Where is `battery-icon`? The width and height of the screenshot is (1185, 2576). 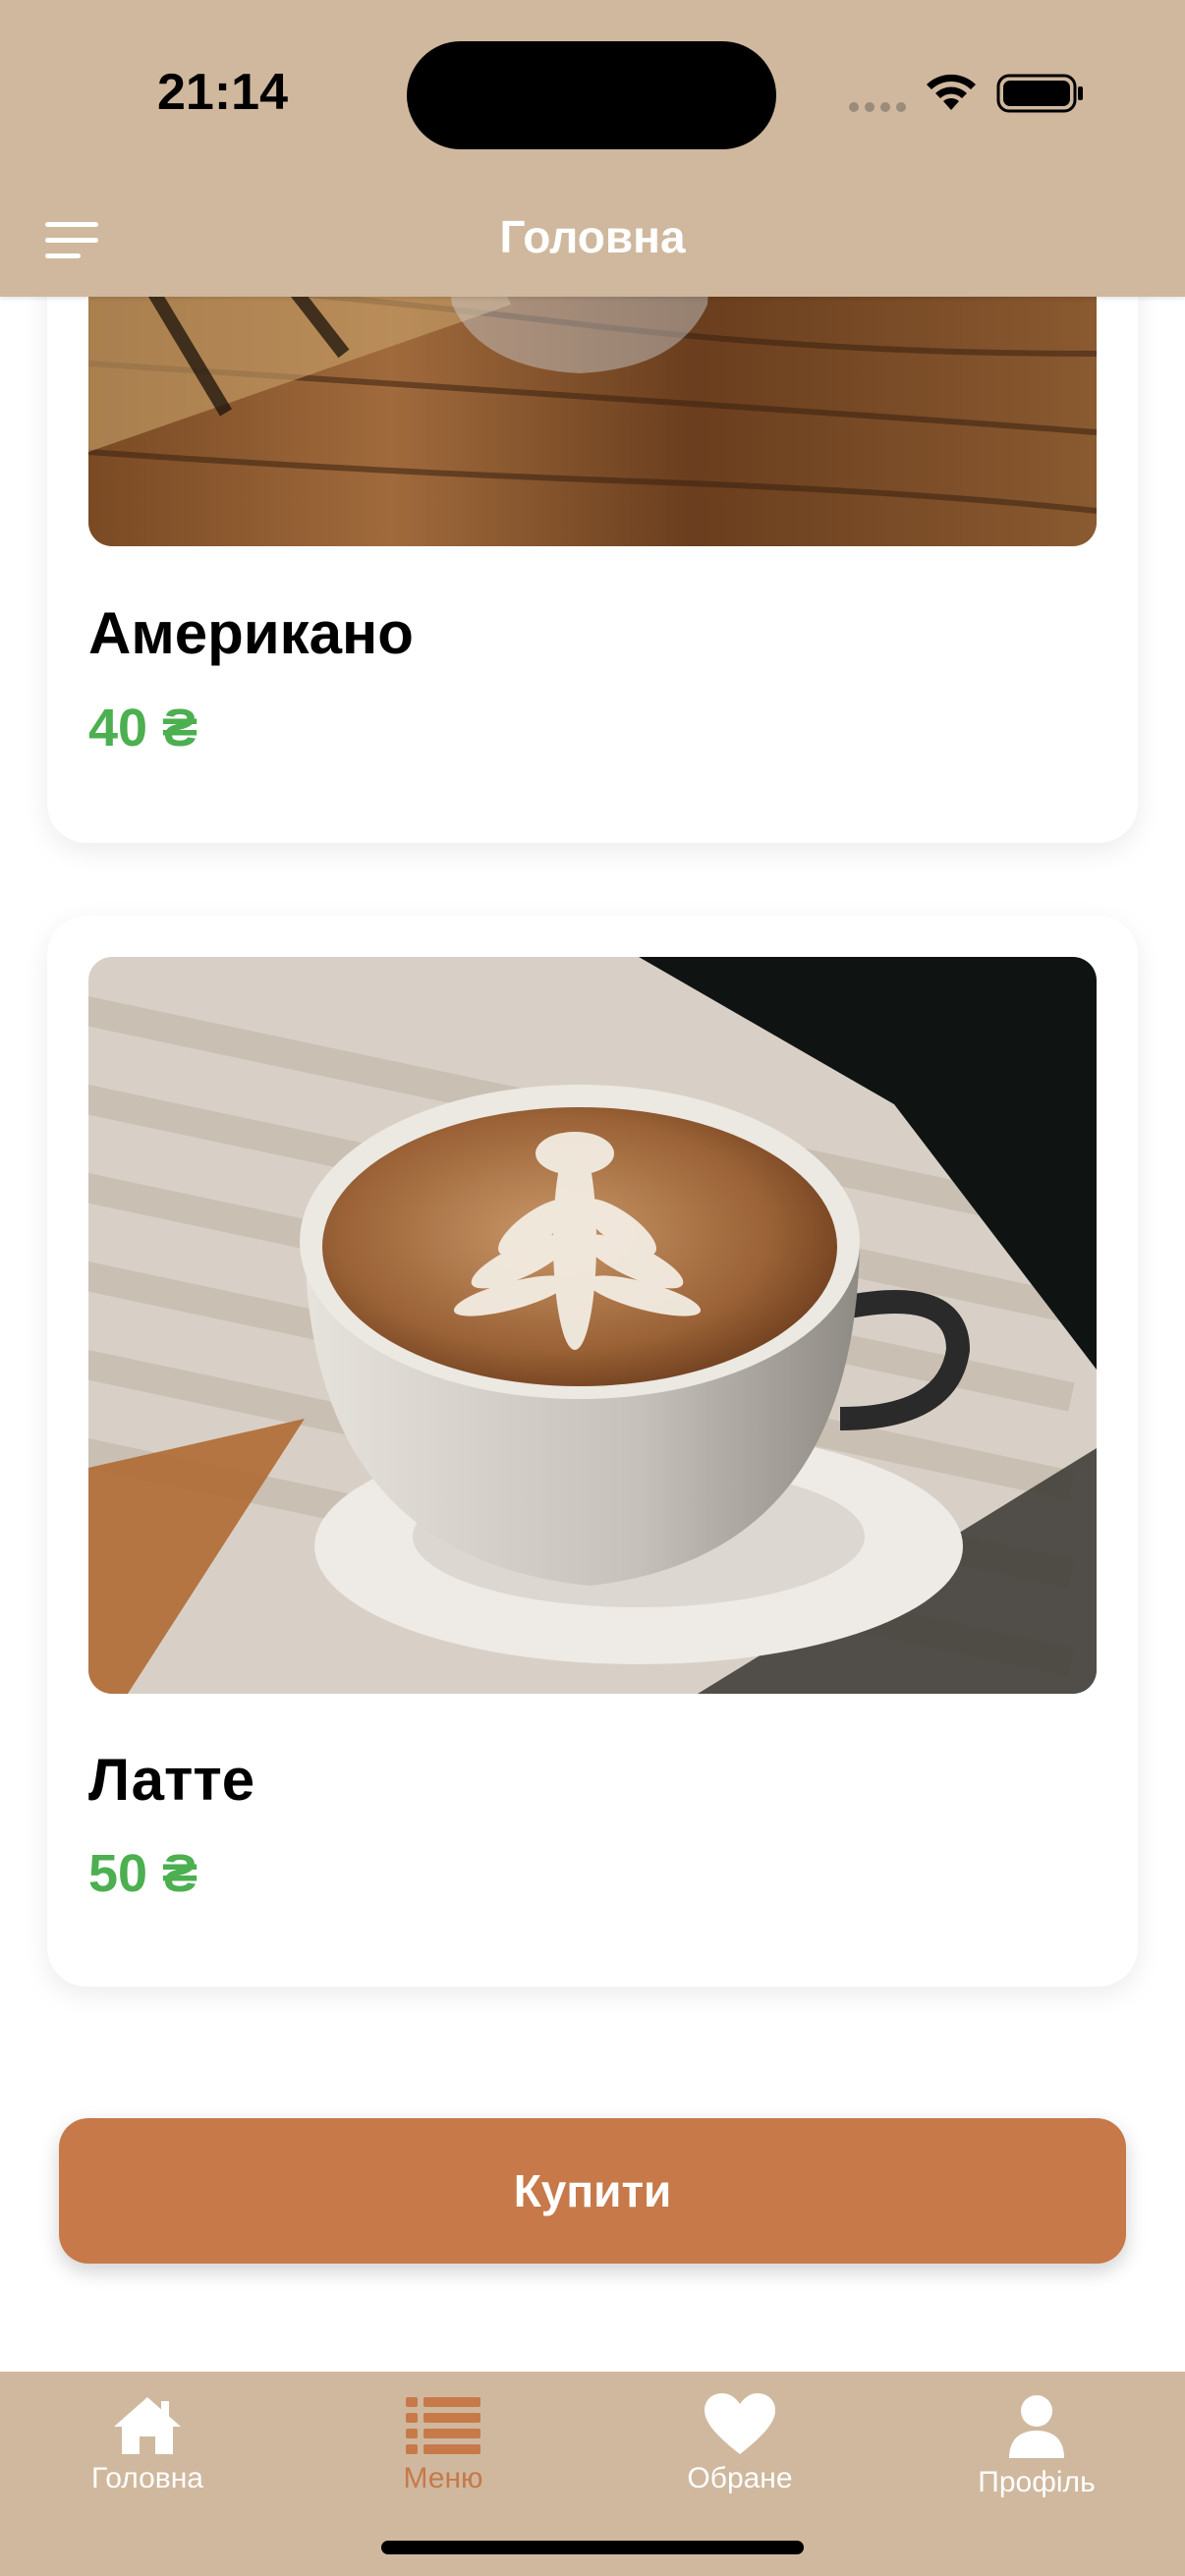 battery-icon is located at coordinates (1040, 93).